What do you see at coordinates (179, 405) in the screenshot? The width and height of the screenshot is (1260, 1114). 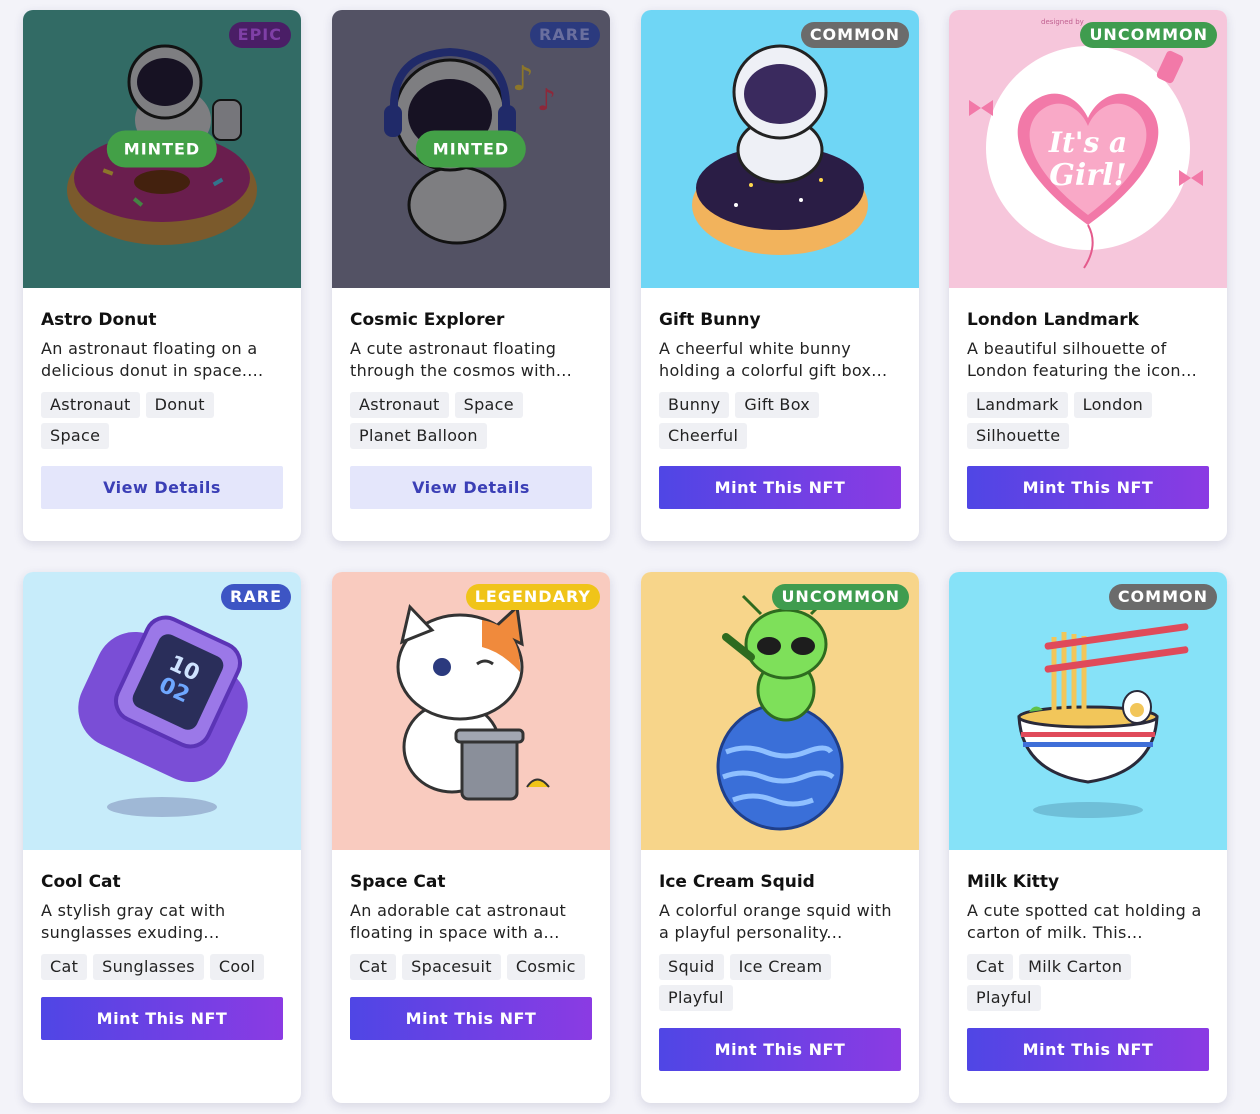 I see `tag: Donut` at bounding box center [179, 405].